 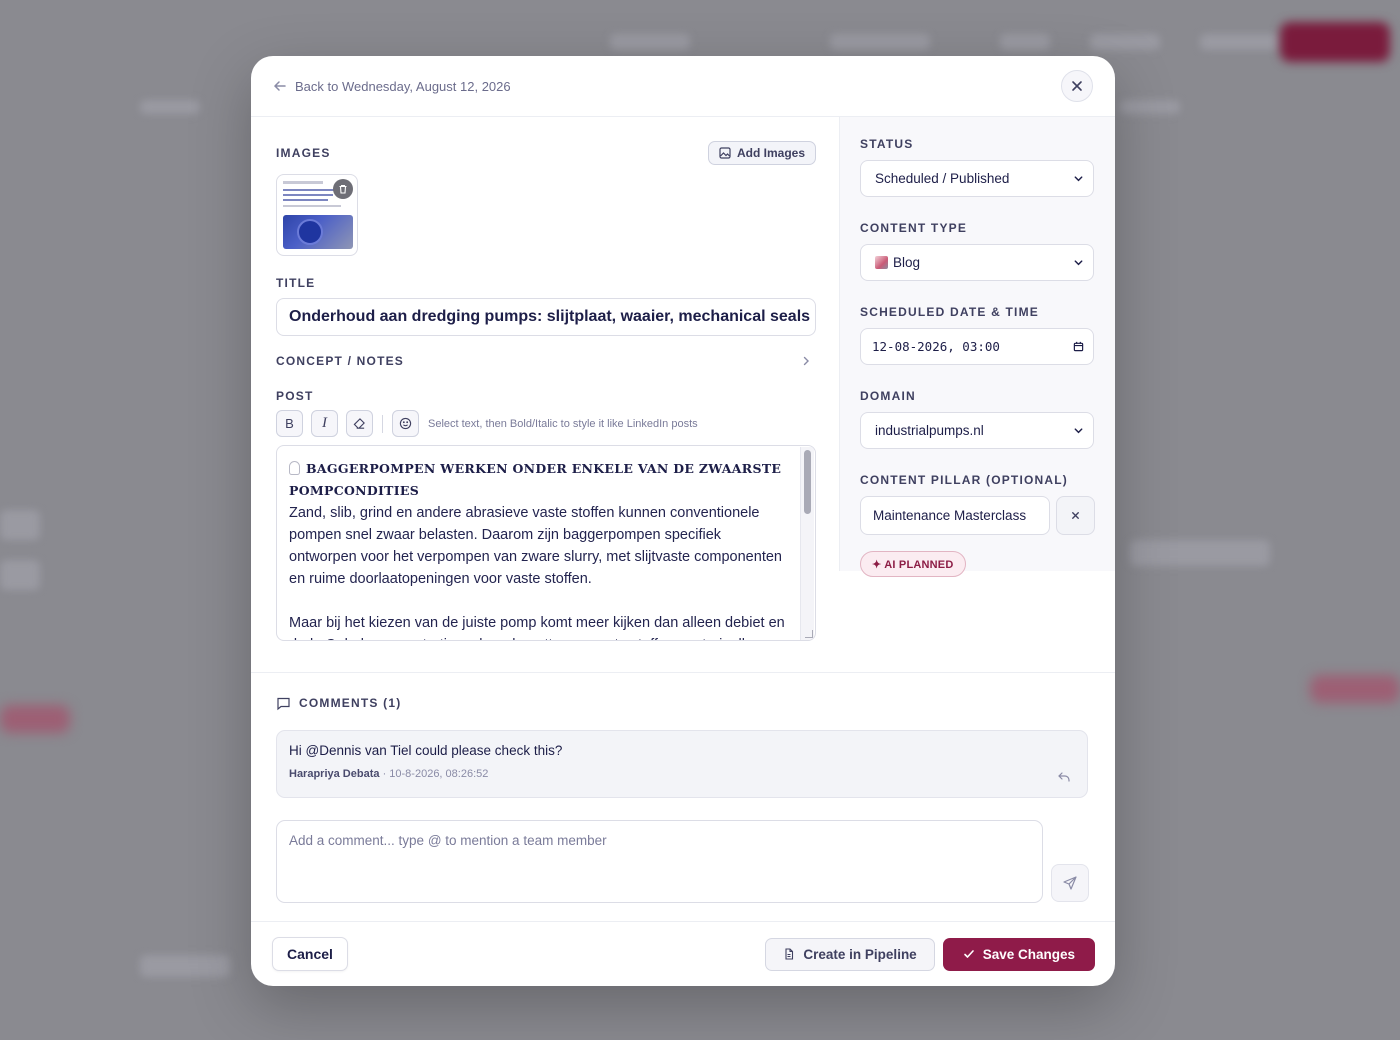 What do you see at coordinates (807, 482) in the screenshot?
I see `post-scrollbar-thumb` at bounding box center [807, 482].